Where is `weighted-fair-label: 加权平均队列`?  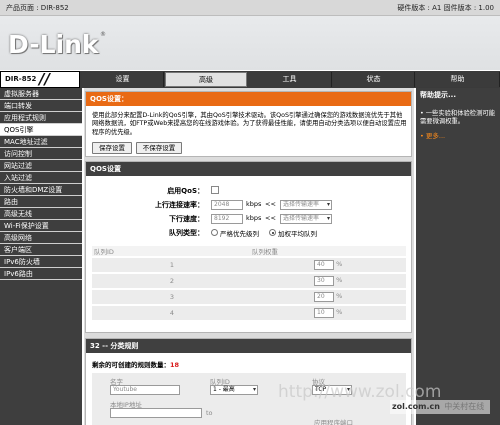 weighted-fair-label: 加权平均队列 is located at coordinates (297, 234).